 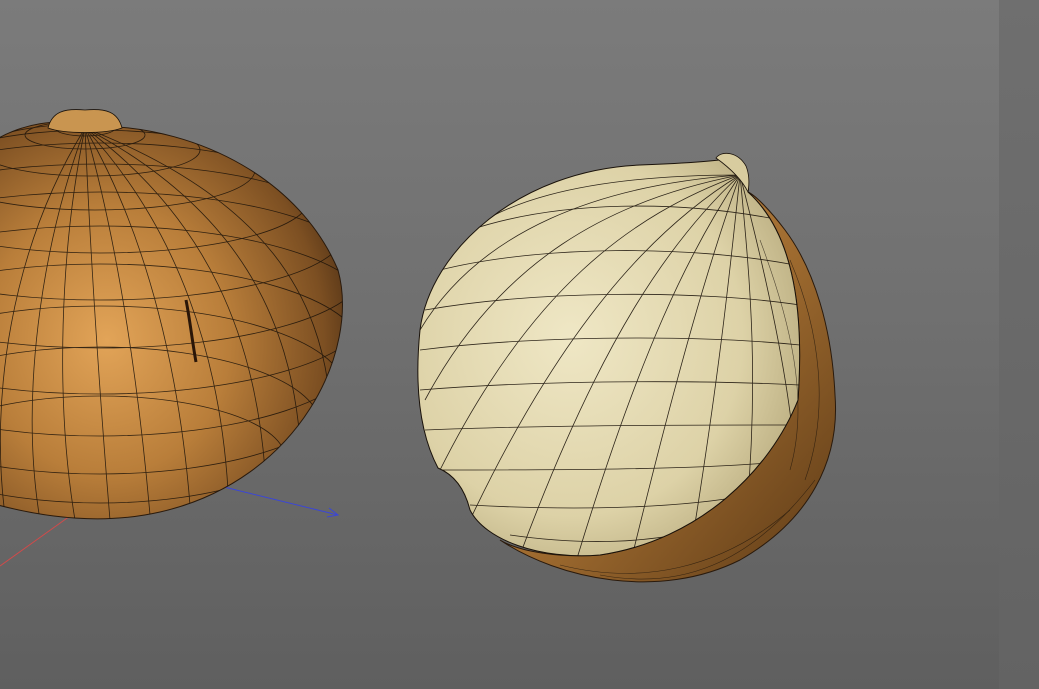 What do you see at coordinates (1019, 344) in the screenshot?
I see `side-panel-strip` at bounding box center [1019, 344].